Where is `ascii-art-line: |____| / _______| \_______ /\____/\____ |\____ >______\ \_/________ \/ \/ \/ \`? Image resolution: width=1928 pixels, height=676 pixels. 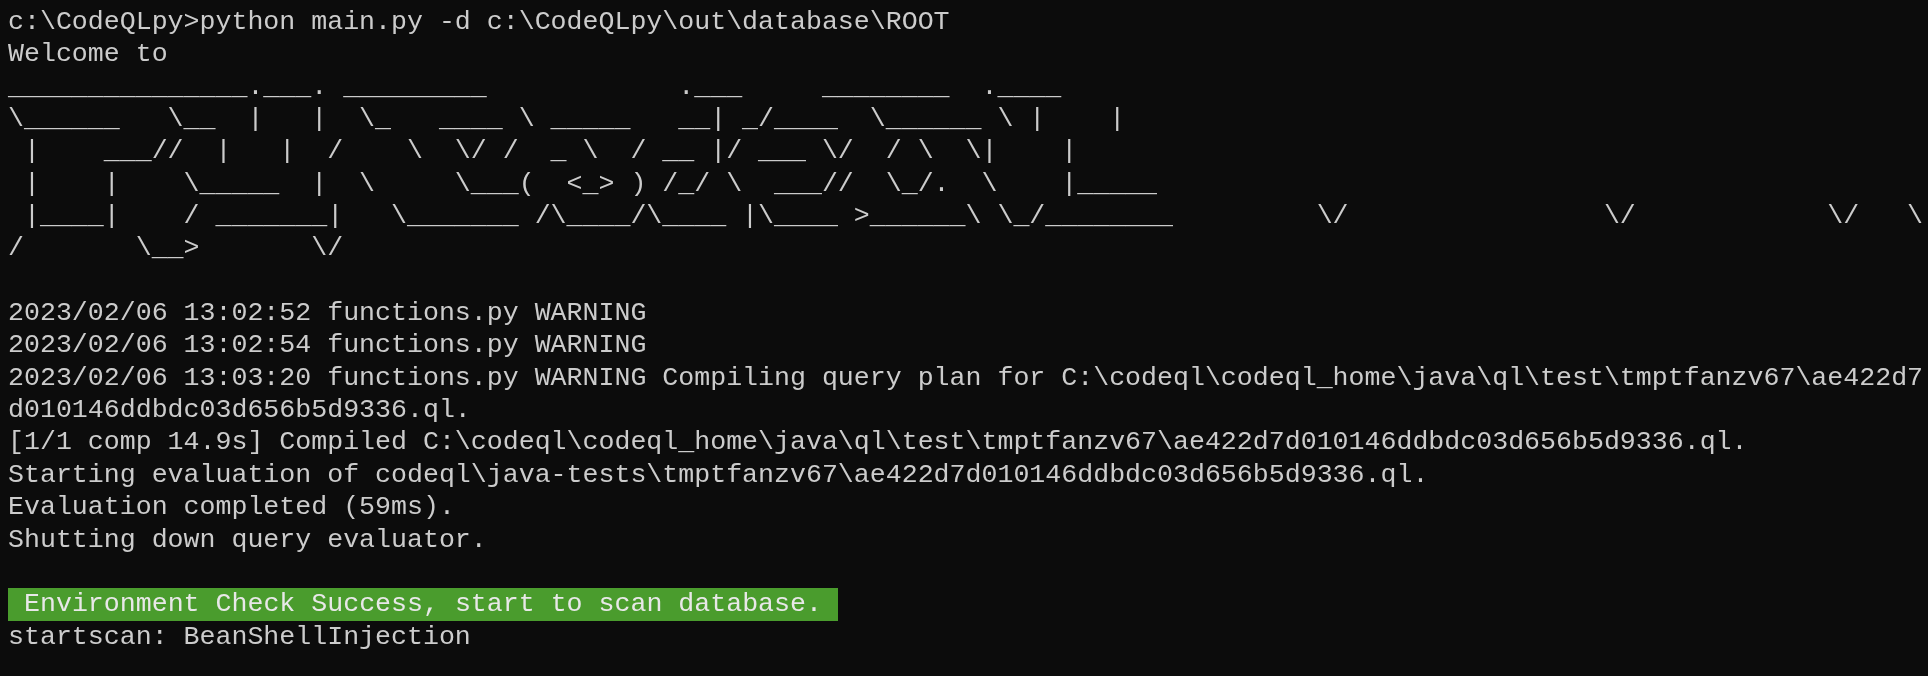 ascii-art-line: |____| / _______| \_______ /\____/\____ |\____ >______\ \_/________ \/ \/ \/ \ is located at coordinates (973, 216).